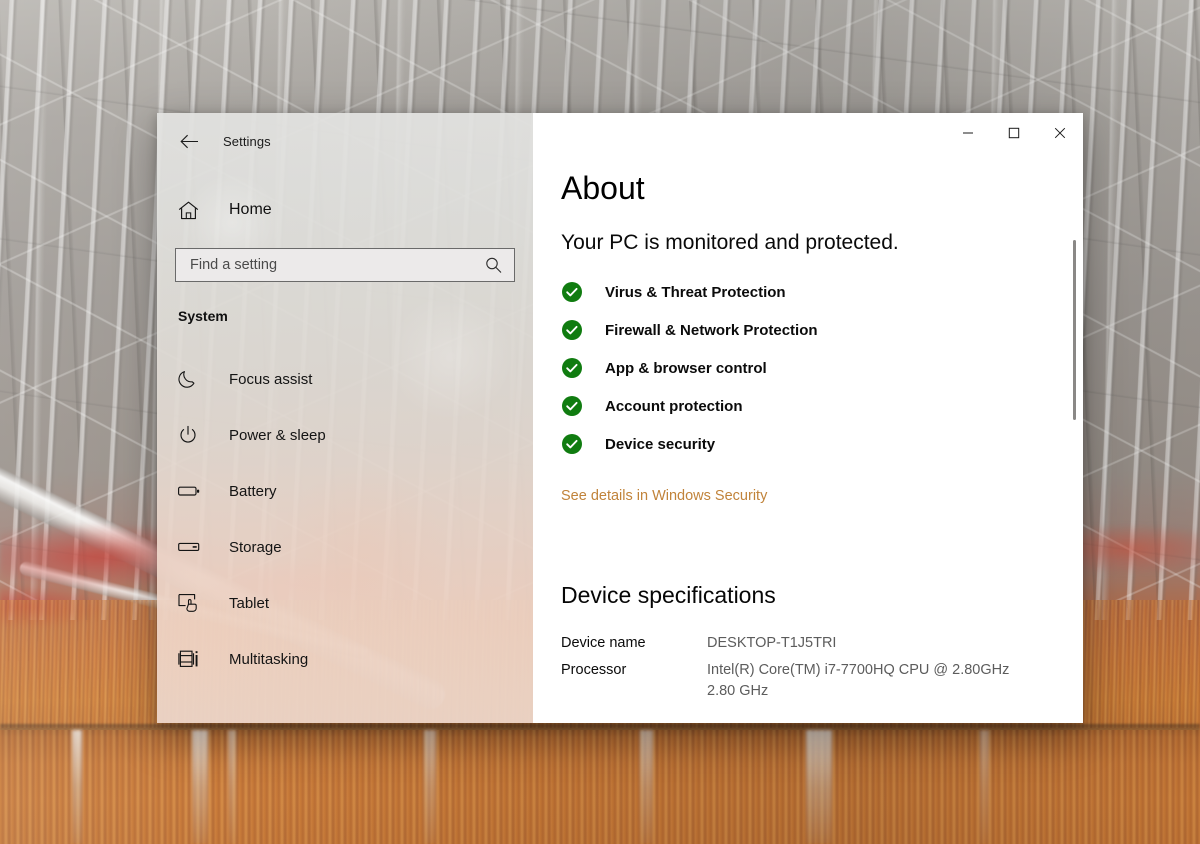 The image size is (1200, 844). Describe the element at coordinates (594, 670) in the screenshot. I see `spec-key: Processor` at that location.